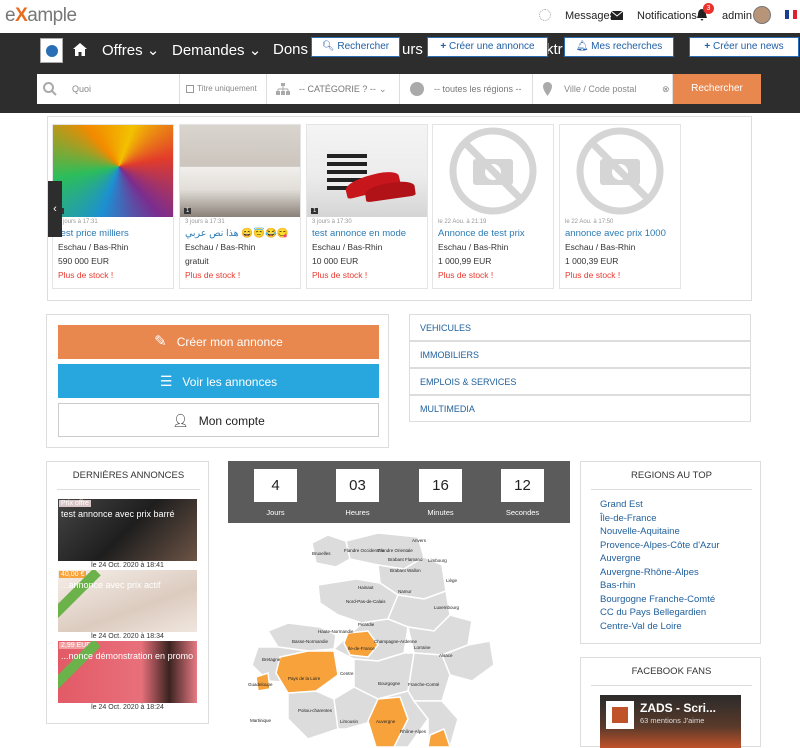 This screenshot has height=748, width=800. I want to click on countdown: 4 03 16 12 Jours Heures Minutes Secondes, so click(399, 492).